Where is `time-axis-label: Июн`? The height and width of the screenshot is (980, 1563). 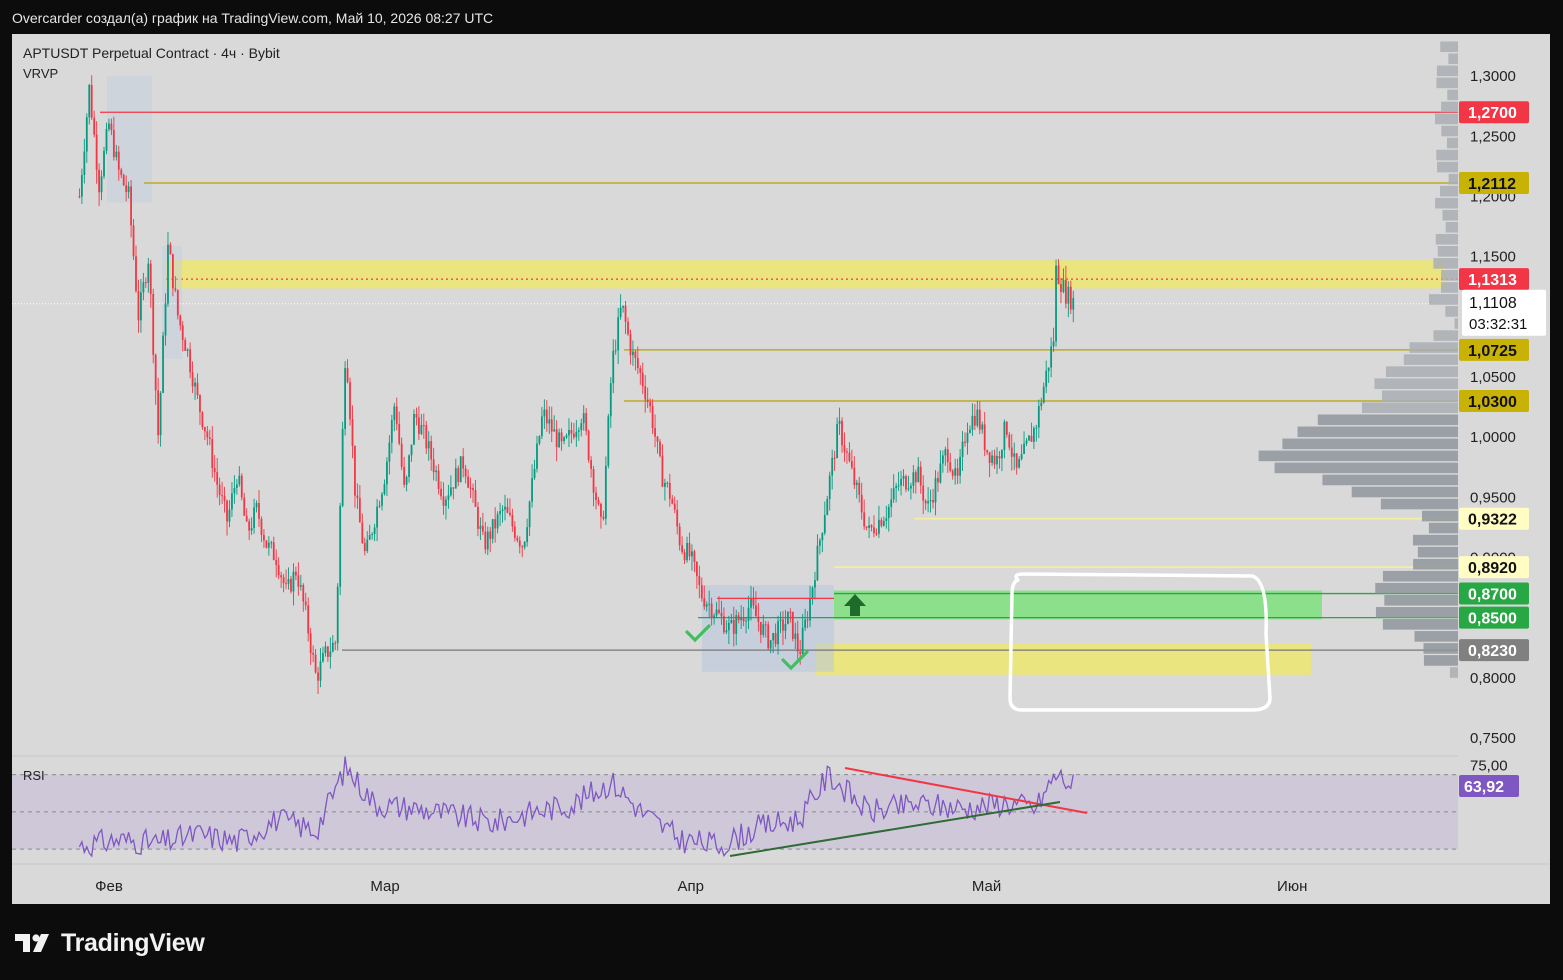
time-axis-label: Июн is located at coordinates (1292, 886).